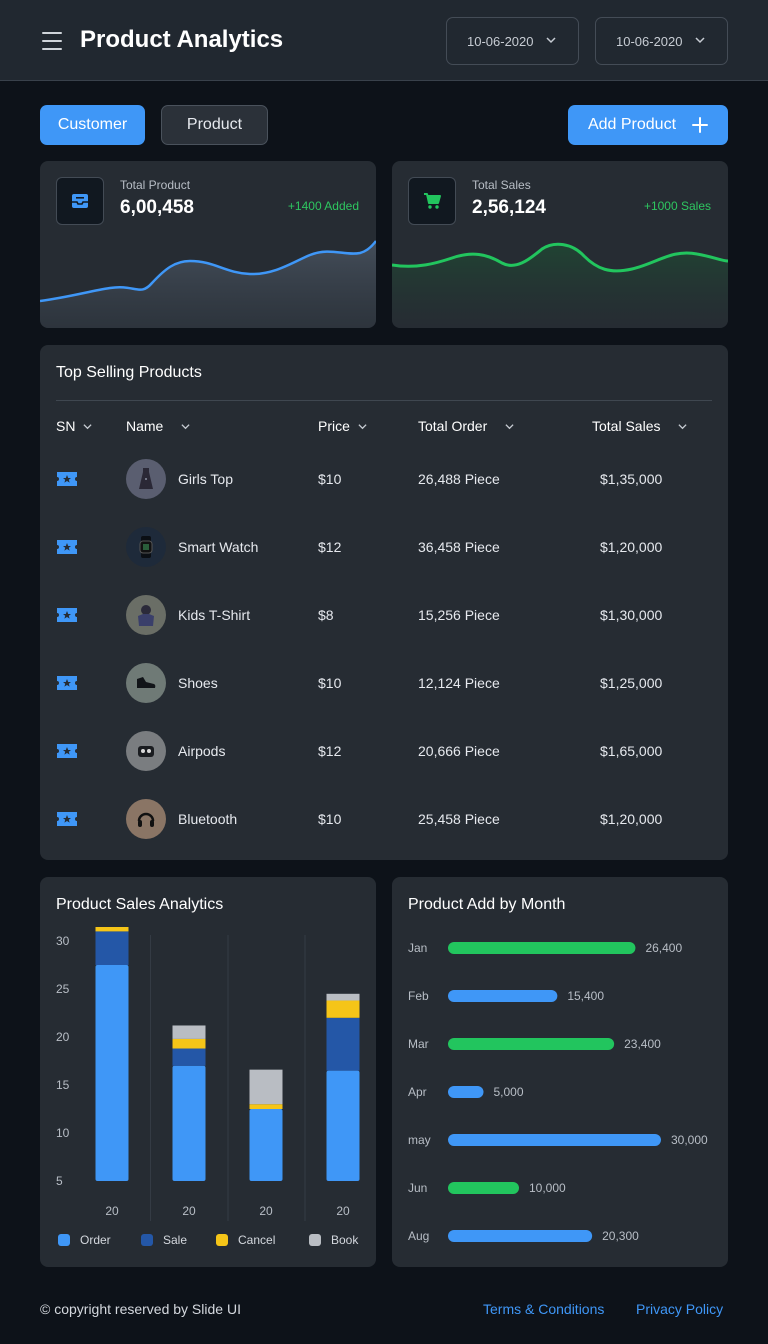 Image resolution: width=768 pixels, height=1344 pixels. What do you see at coordinates (218, 547) in the screenshot?
I see `row-2-name: Smart Watch` at bounding box center [218, 547].